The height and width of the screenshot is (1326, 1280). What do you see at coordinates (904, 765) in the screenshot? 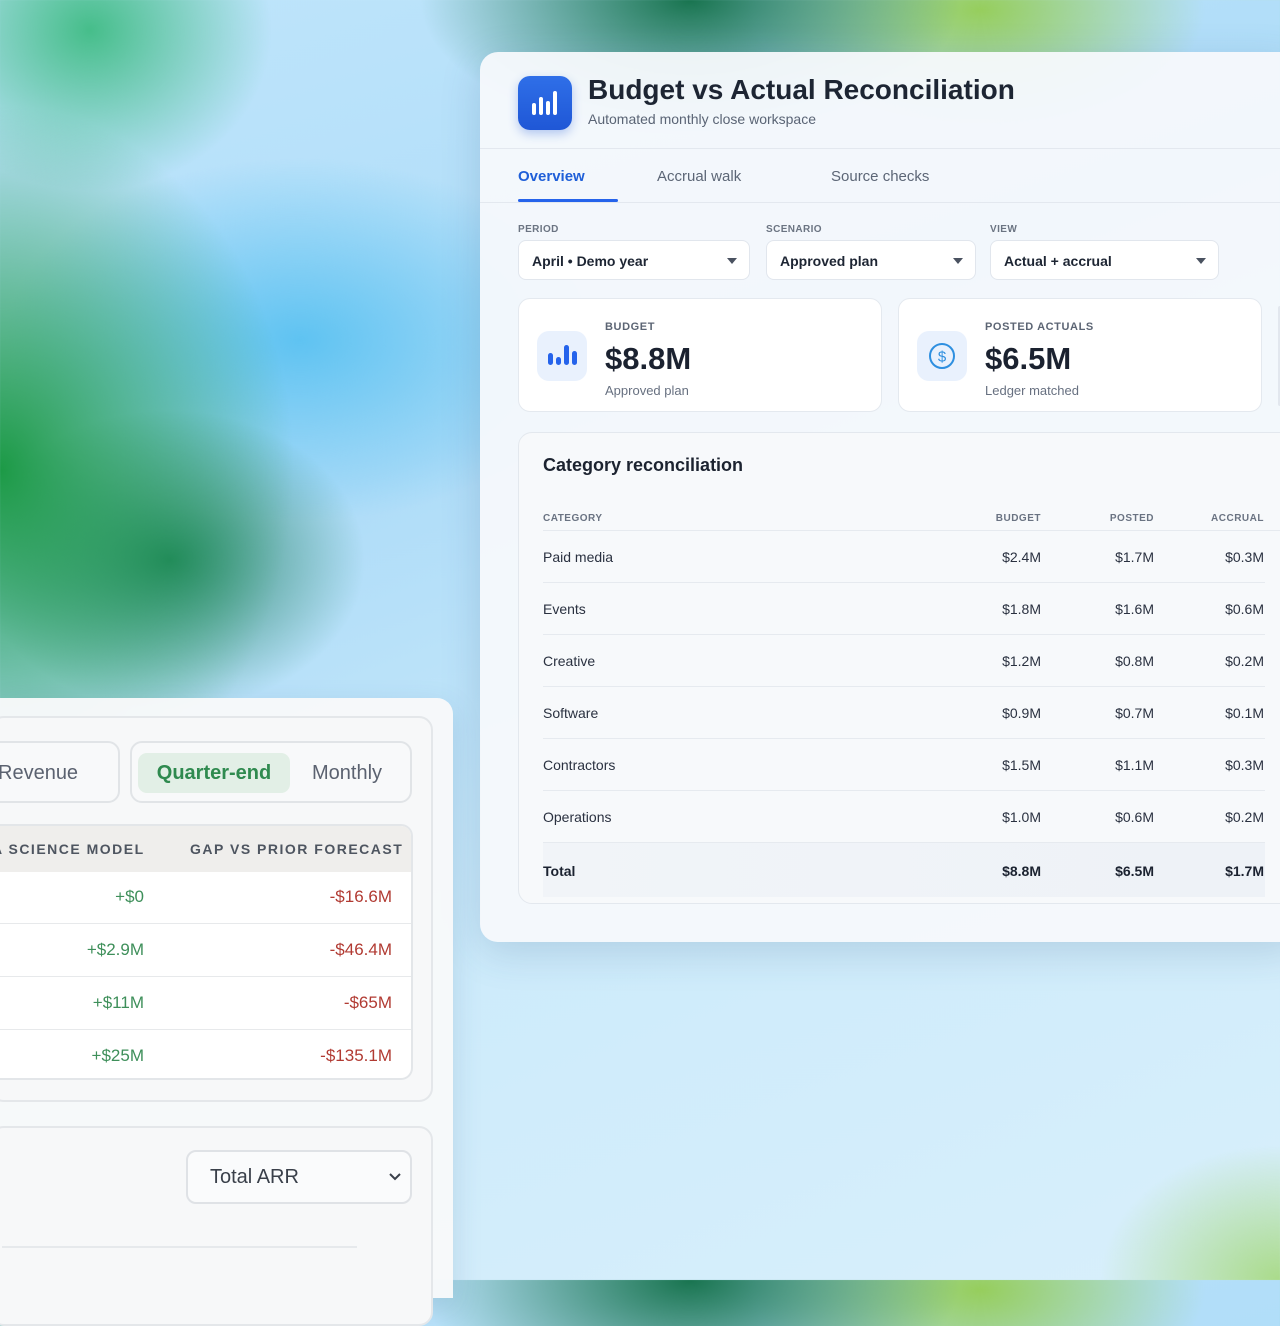
I see `table-row: Contractors $1.5M $1.1M $0.3M` at bounding box center [904, 765].